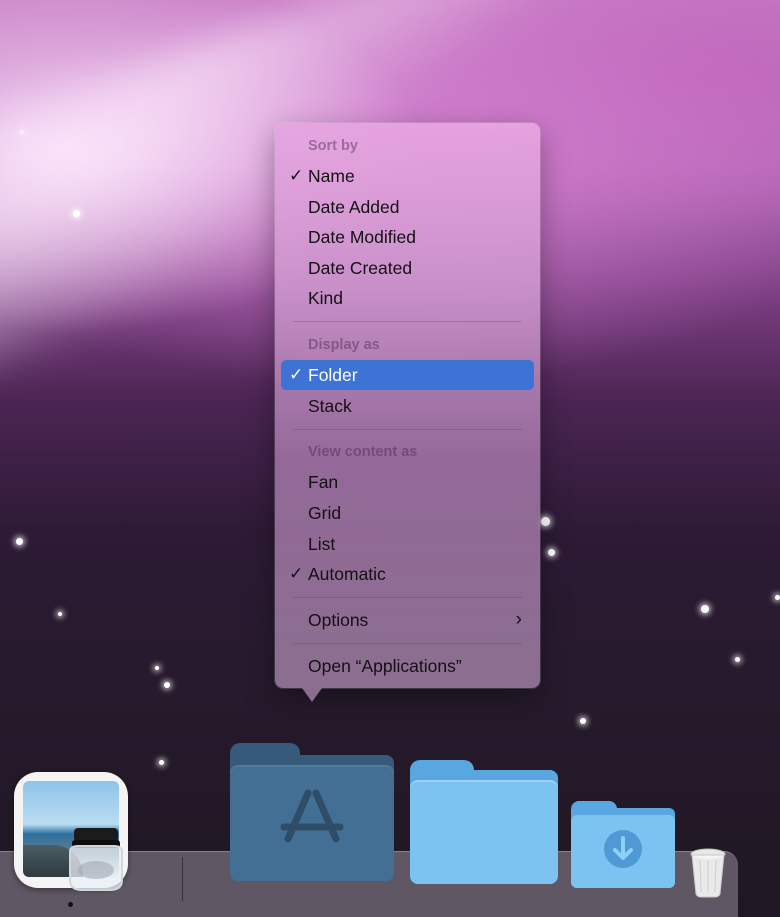 This screenshot has width=780, height=917. I want to click on menu-item-name: ✓ Name, so click(407, 176).